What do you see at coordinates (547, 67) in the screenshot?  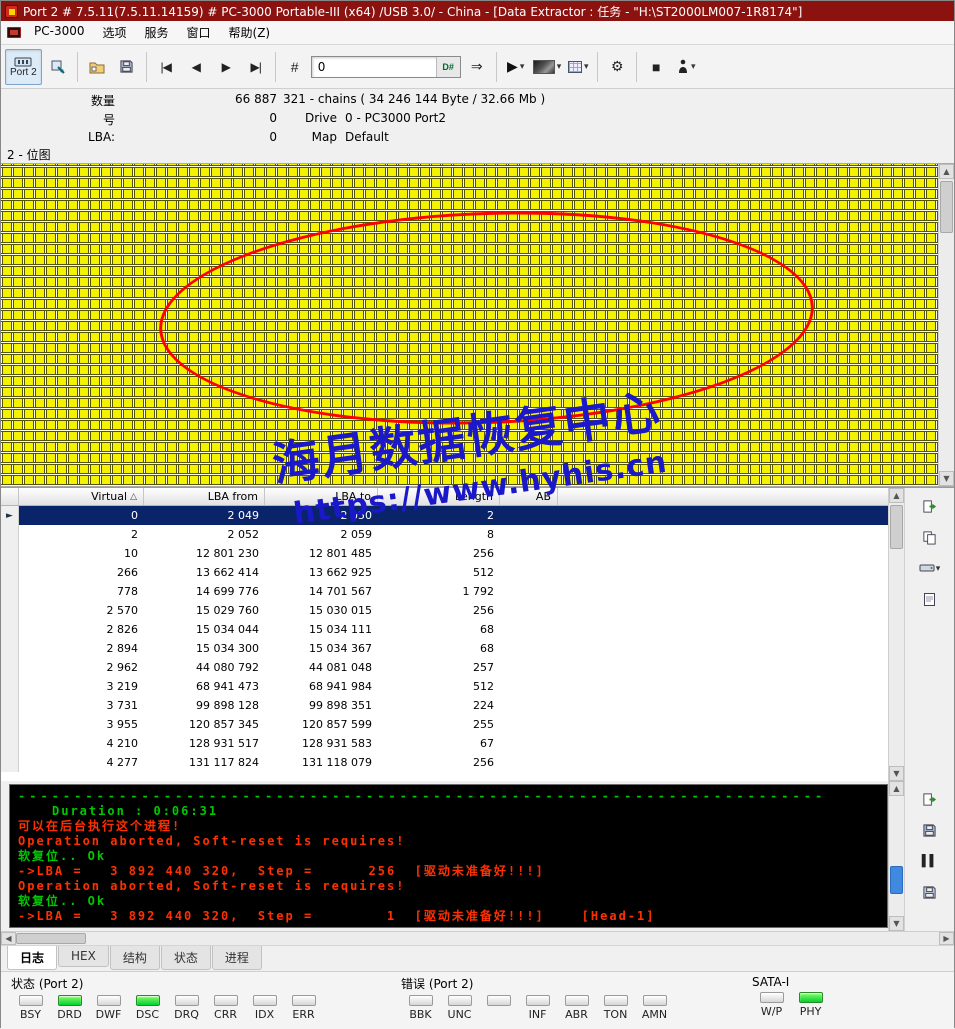 I see `map-view-button: ▾` at bounding box center [547, 67].